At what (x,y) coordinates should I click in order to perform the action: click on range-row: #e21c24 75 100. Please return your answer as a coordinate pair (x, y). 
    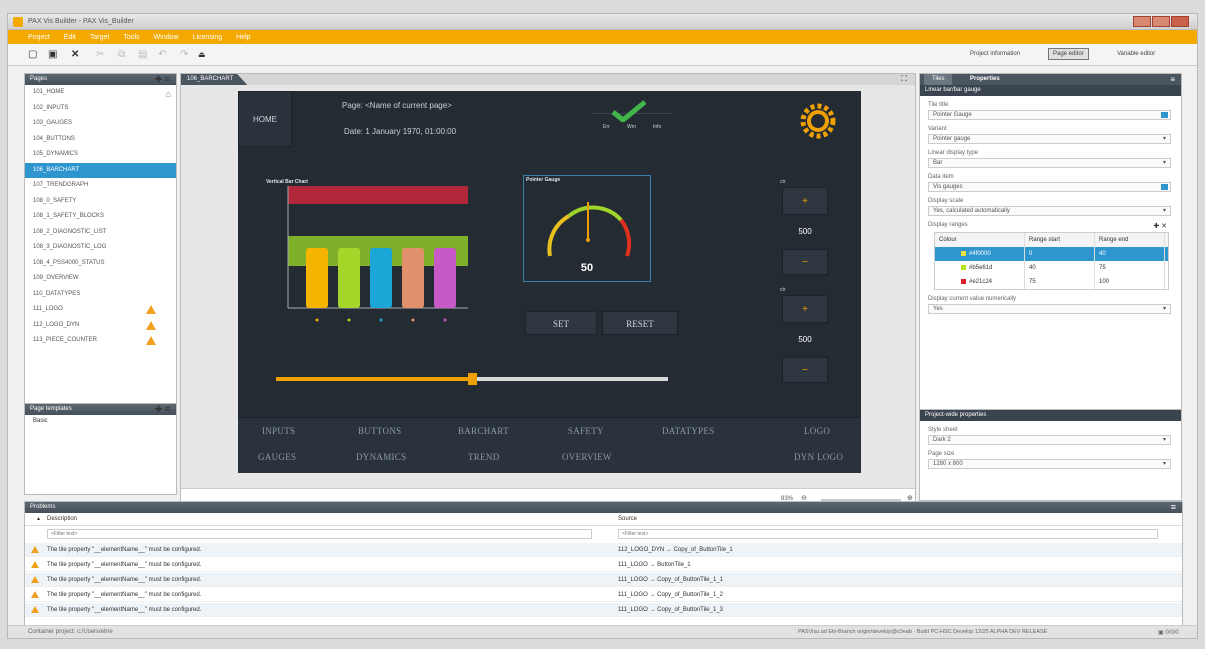
    Looking at the image, I should click on (1051, 282).